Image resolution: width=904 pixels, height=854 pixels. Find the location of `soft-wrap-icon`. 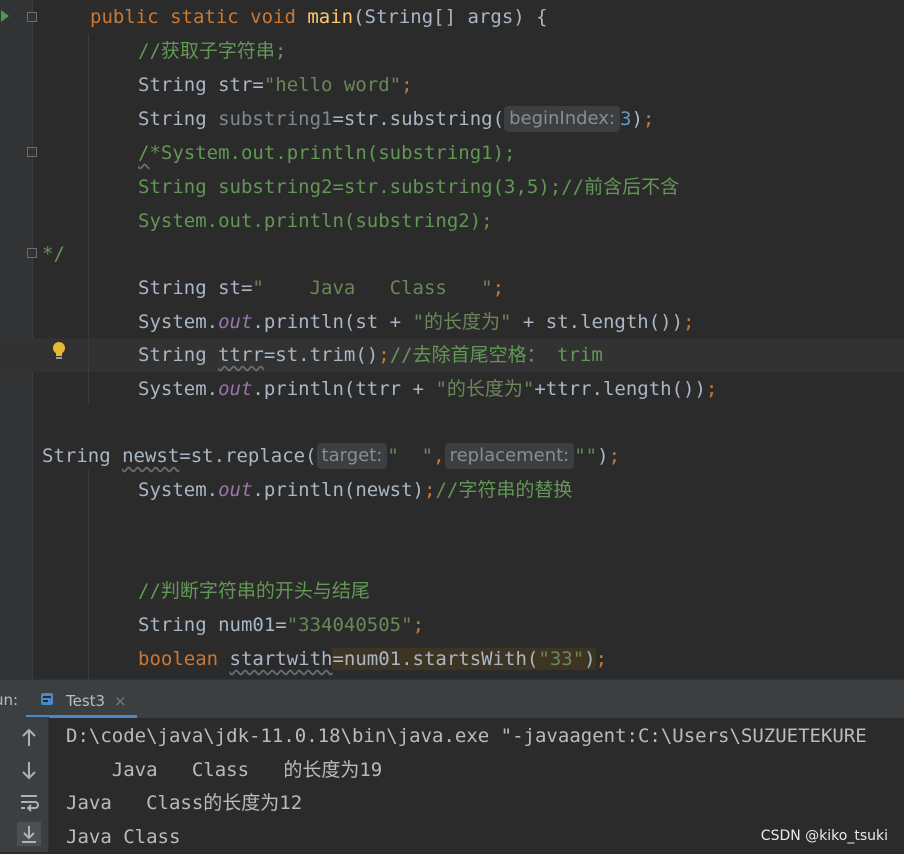

soft-wrap-icon is located at coordinates (29, 802).